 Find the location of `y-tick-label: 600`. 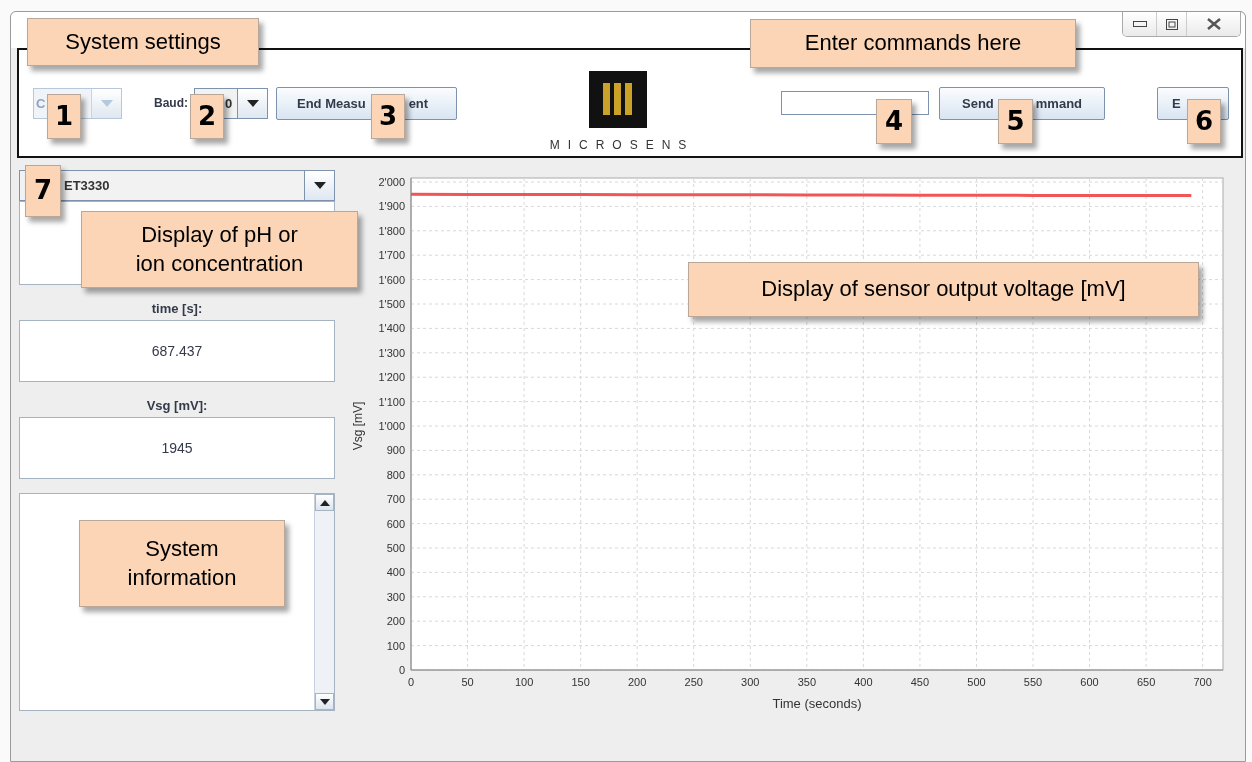

y-tick-label: 600 is located at coordinates (395, 523).